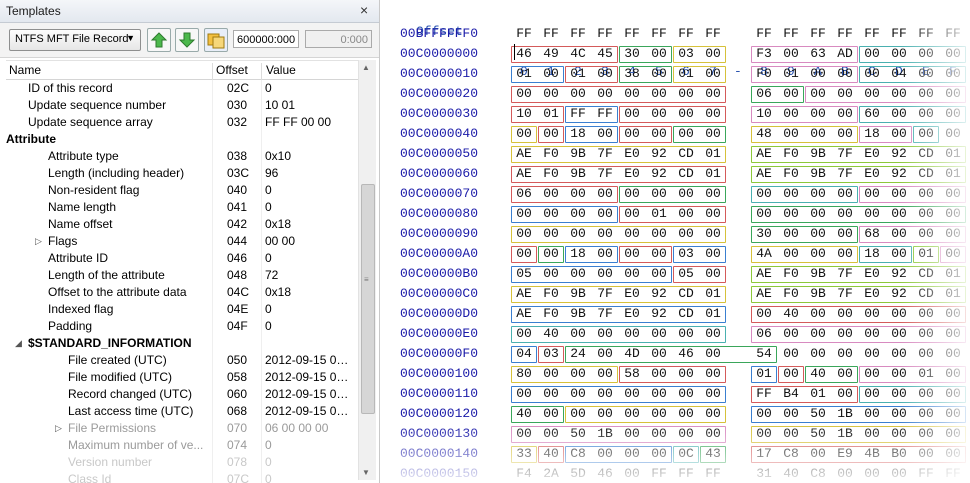  Describe the element at coordinates (216, 40) in the screenshot. I see `apply-template-button` at that location.